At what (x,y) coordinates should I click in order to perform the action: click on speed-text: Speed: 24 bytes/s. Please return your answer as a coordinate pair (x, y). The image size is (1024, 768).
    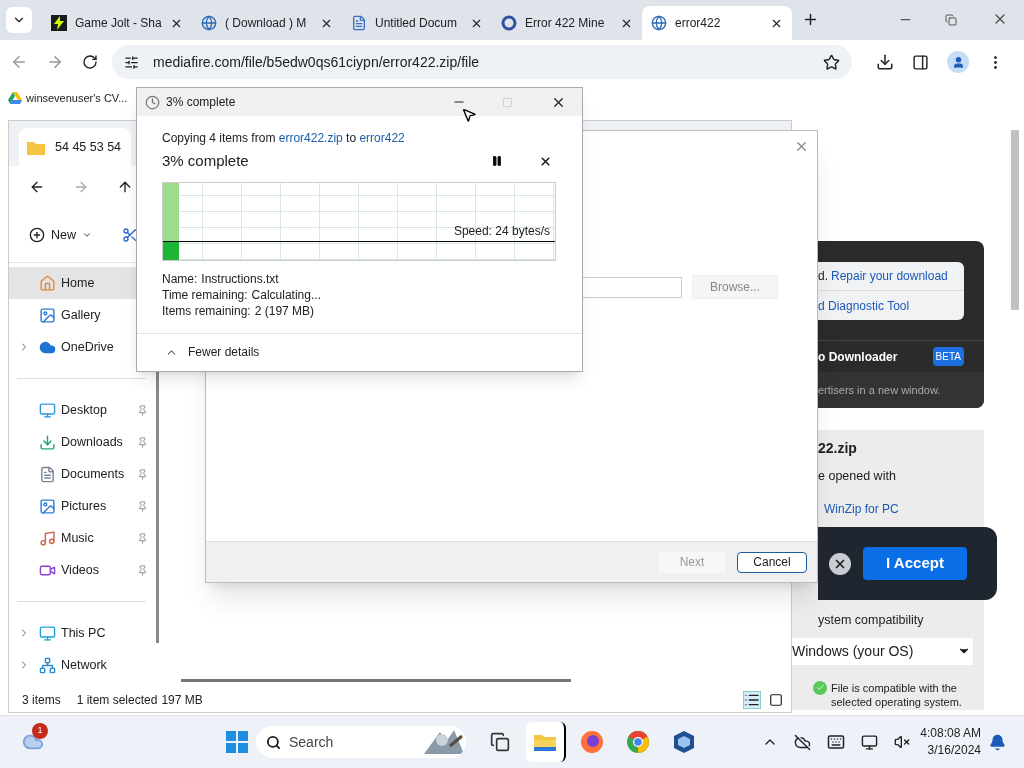
    Looking at the image, I should click on (501, 231).